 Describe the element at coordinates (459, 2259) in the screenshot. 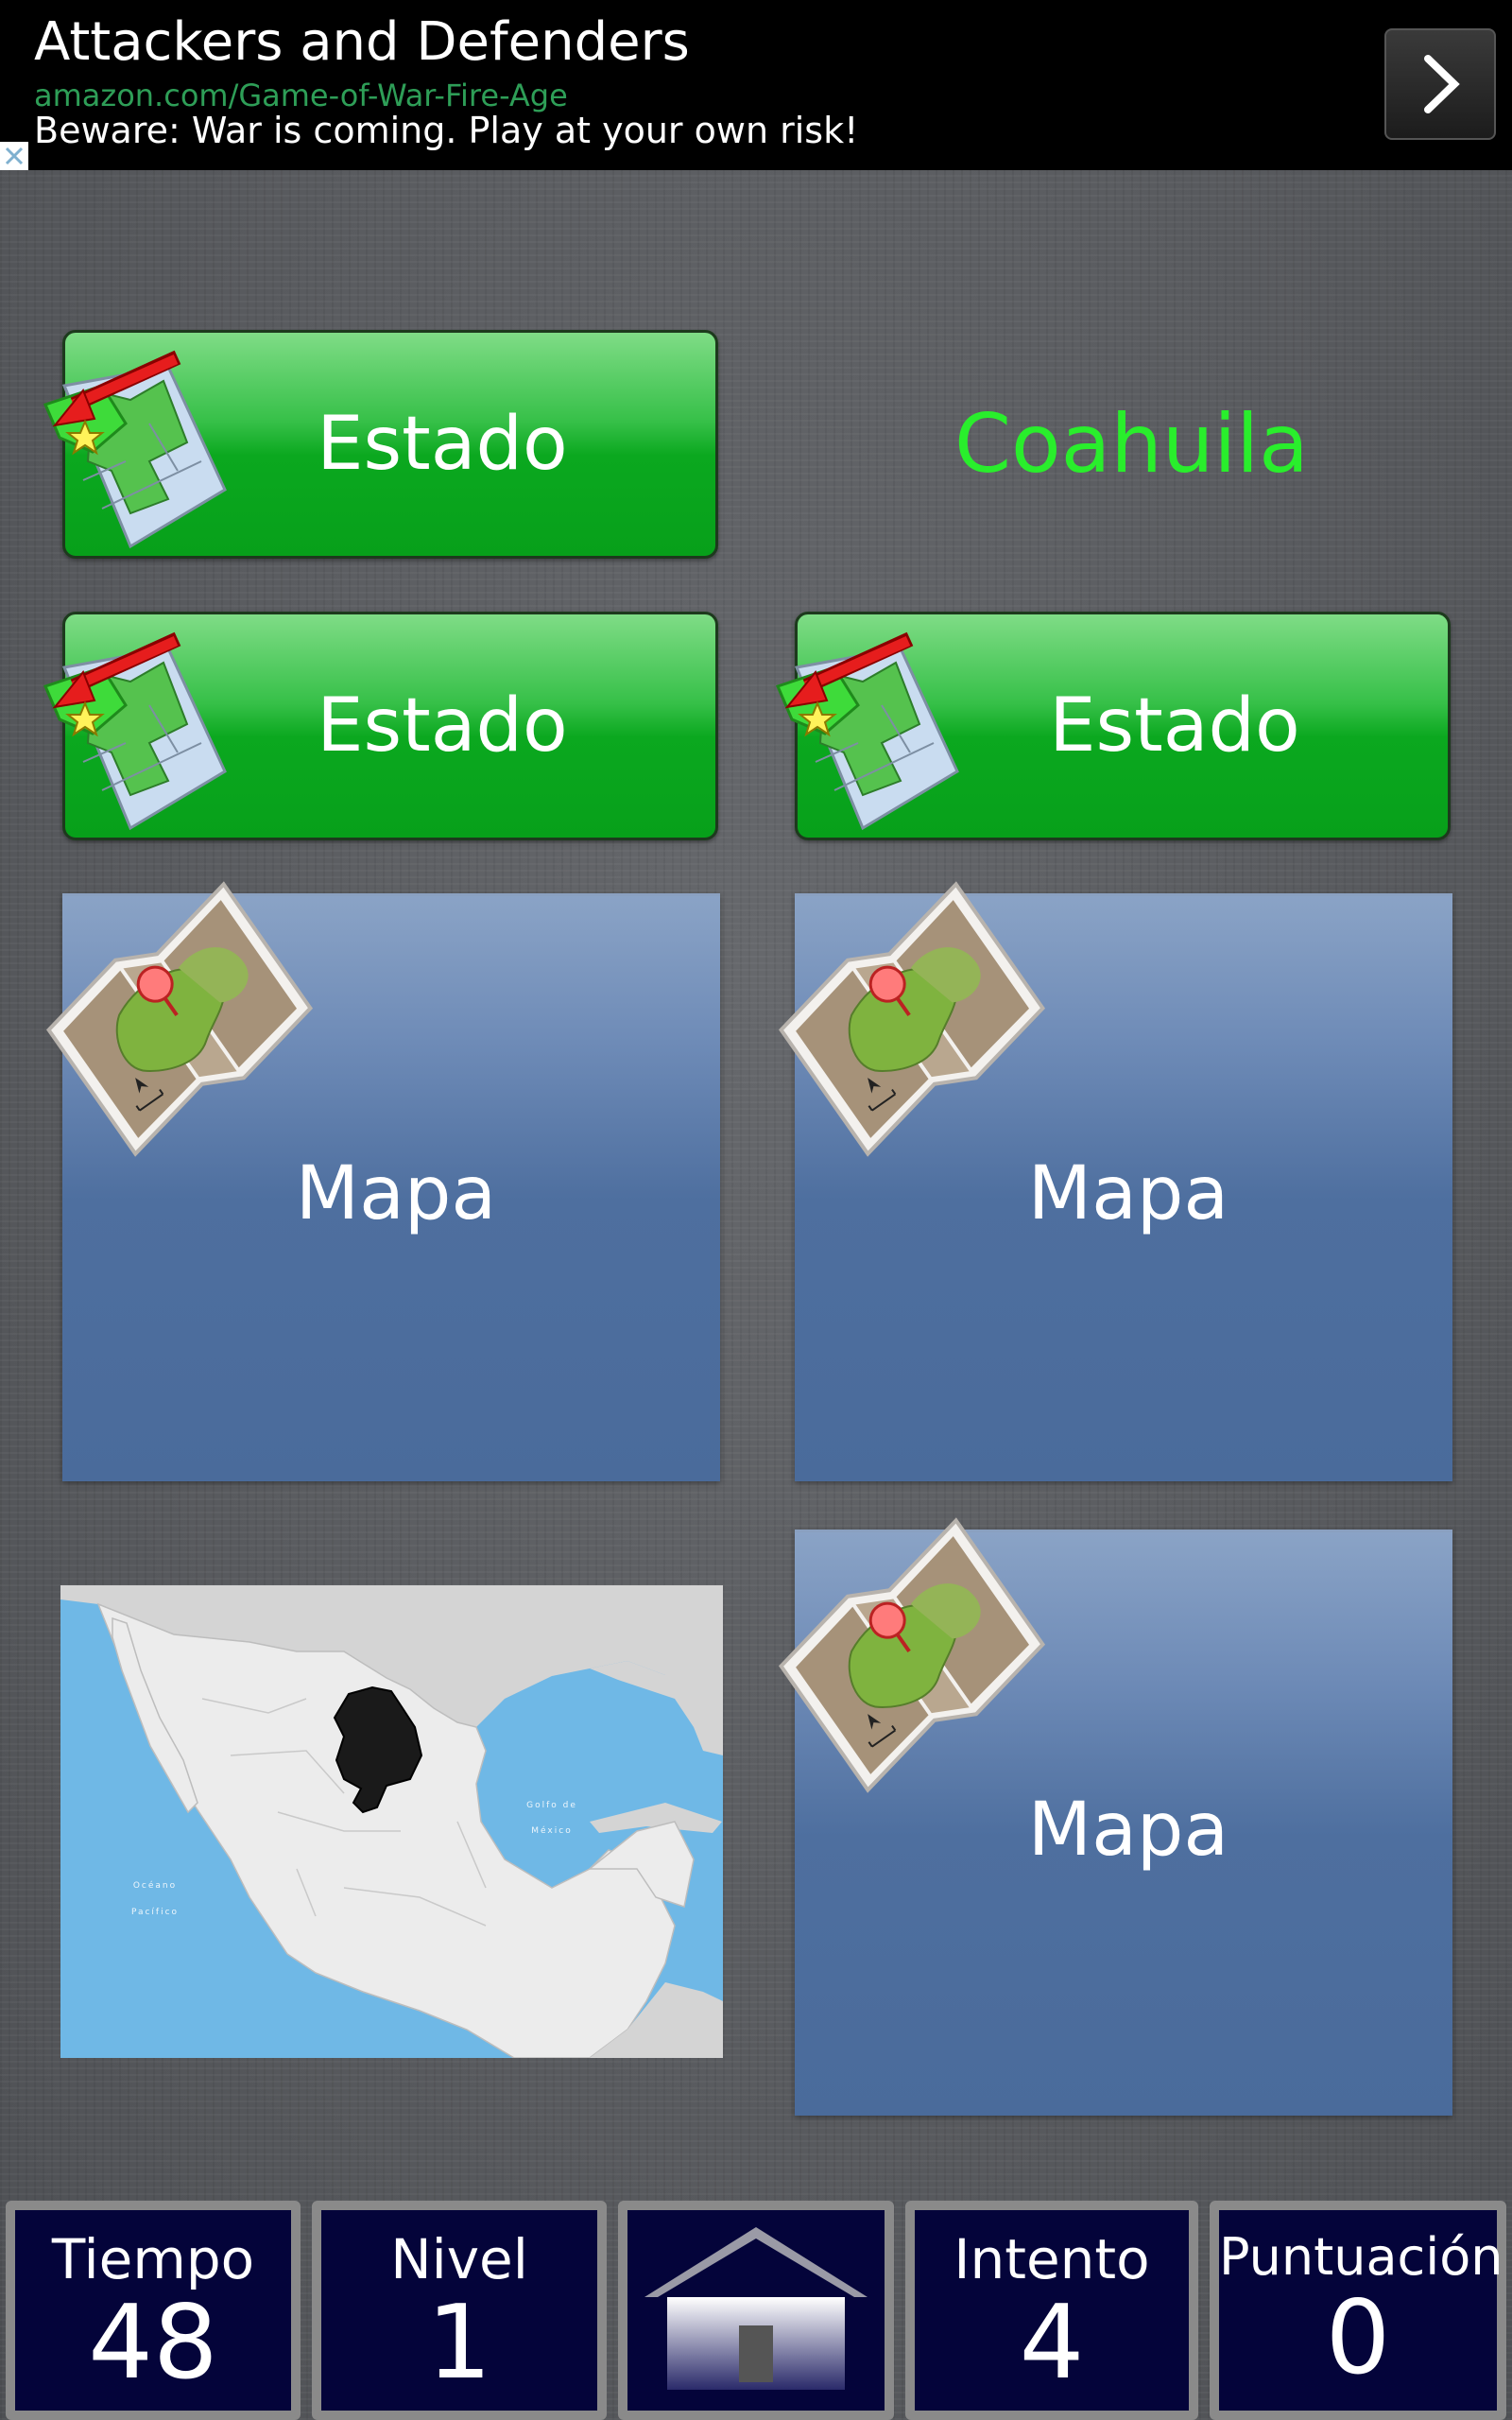

I see `level-label: Nivel` at that location.